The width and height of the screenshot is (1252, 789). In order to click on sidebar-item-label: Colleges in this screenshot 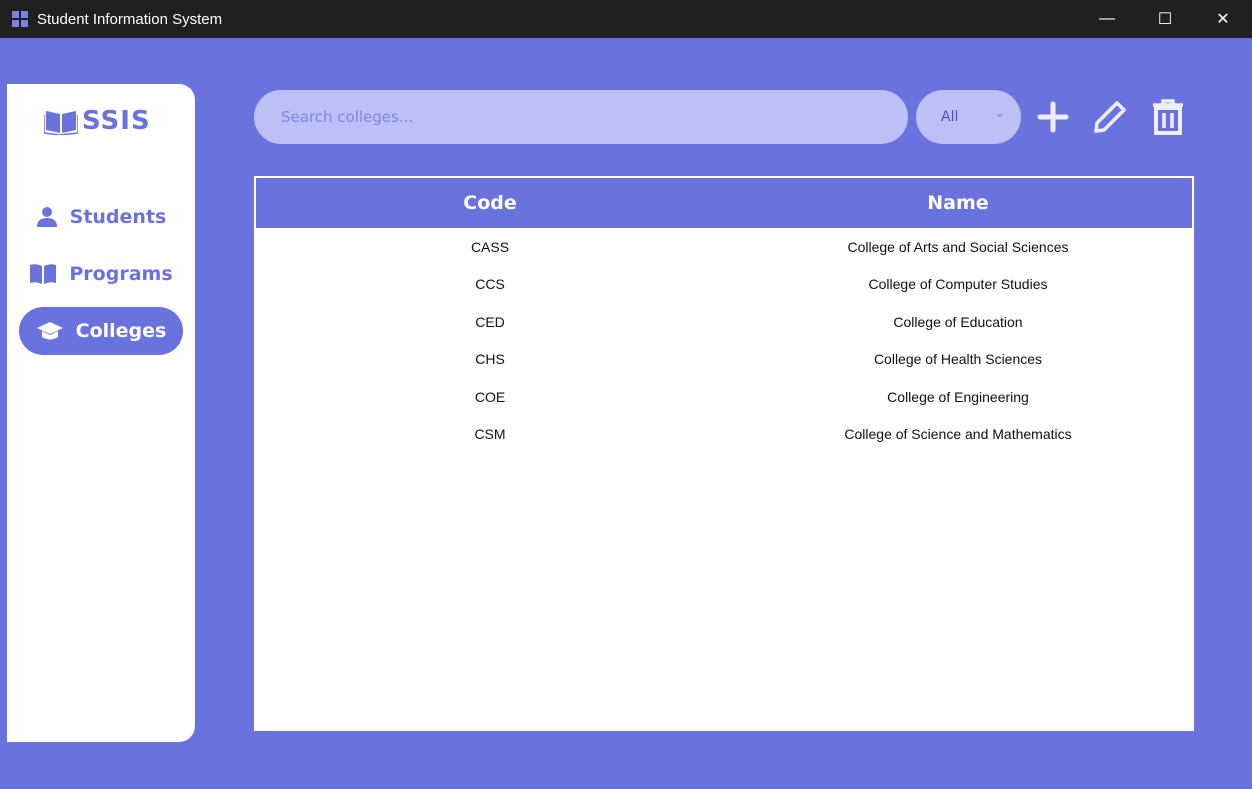, I will do `click(121, 331)`.